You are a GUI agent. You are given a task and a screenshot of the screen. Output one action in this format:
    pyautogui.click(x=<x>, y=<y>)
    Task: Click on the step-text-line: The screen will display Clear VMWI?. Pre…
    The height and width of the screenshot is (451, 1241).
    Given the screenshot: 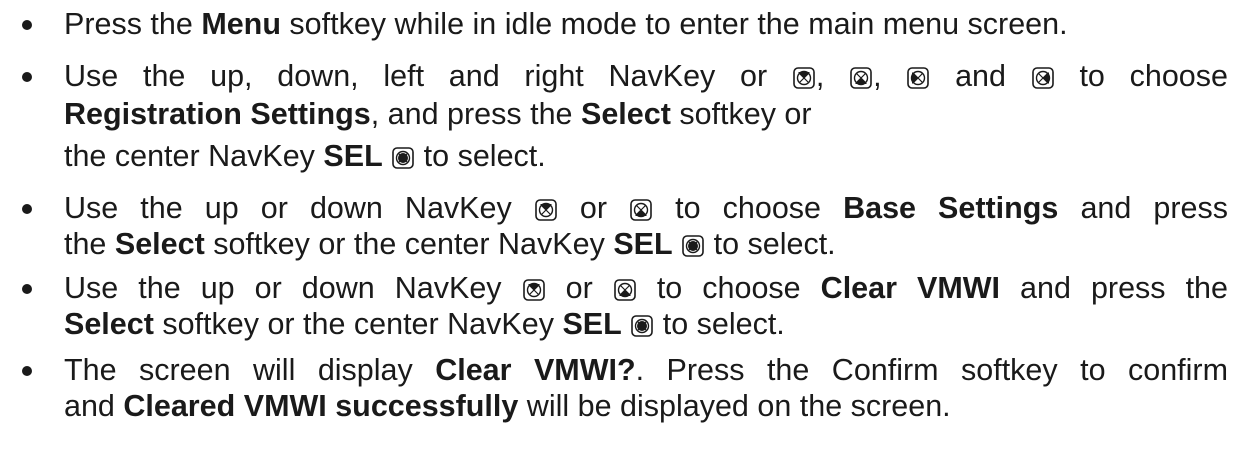 What is the action you would take?
    pyautogui.click(x=646, y=370)
    